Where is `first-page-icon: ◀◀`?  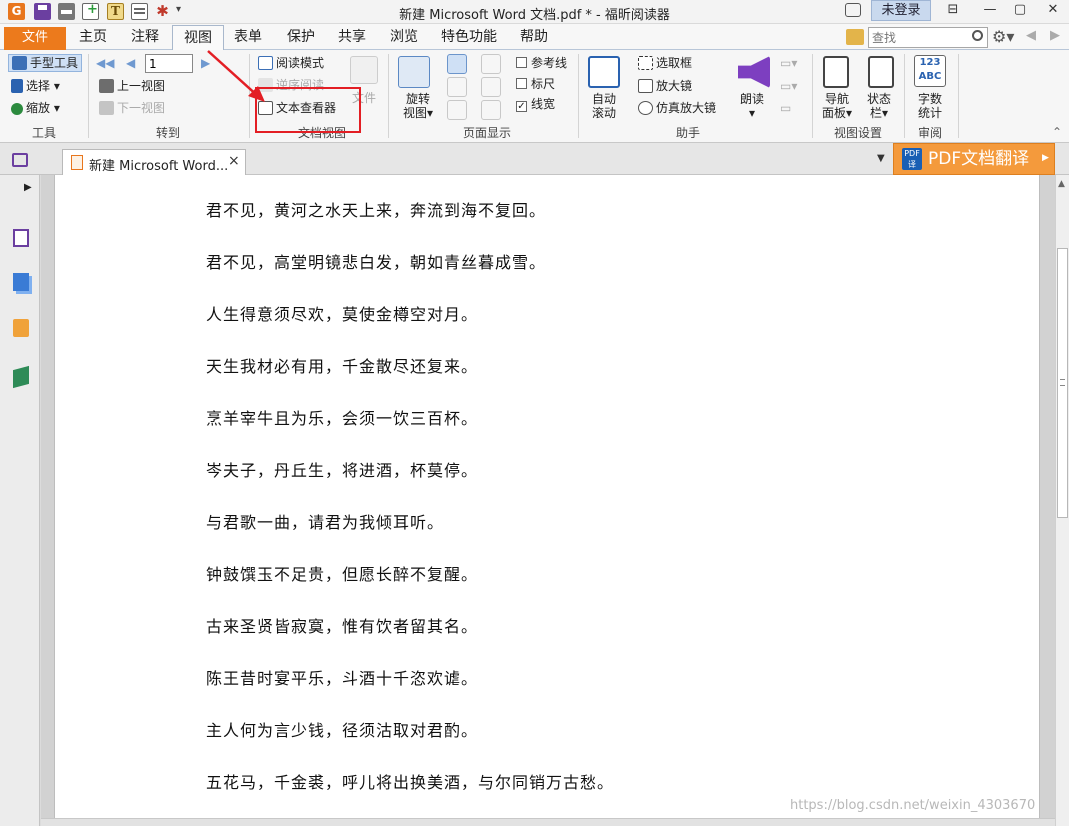
first-page-icon: ◀◀ is located at coordinates (105, 63).